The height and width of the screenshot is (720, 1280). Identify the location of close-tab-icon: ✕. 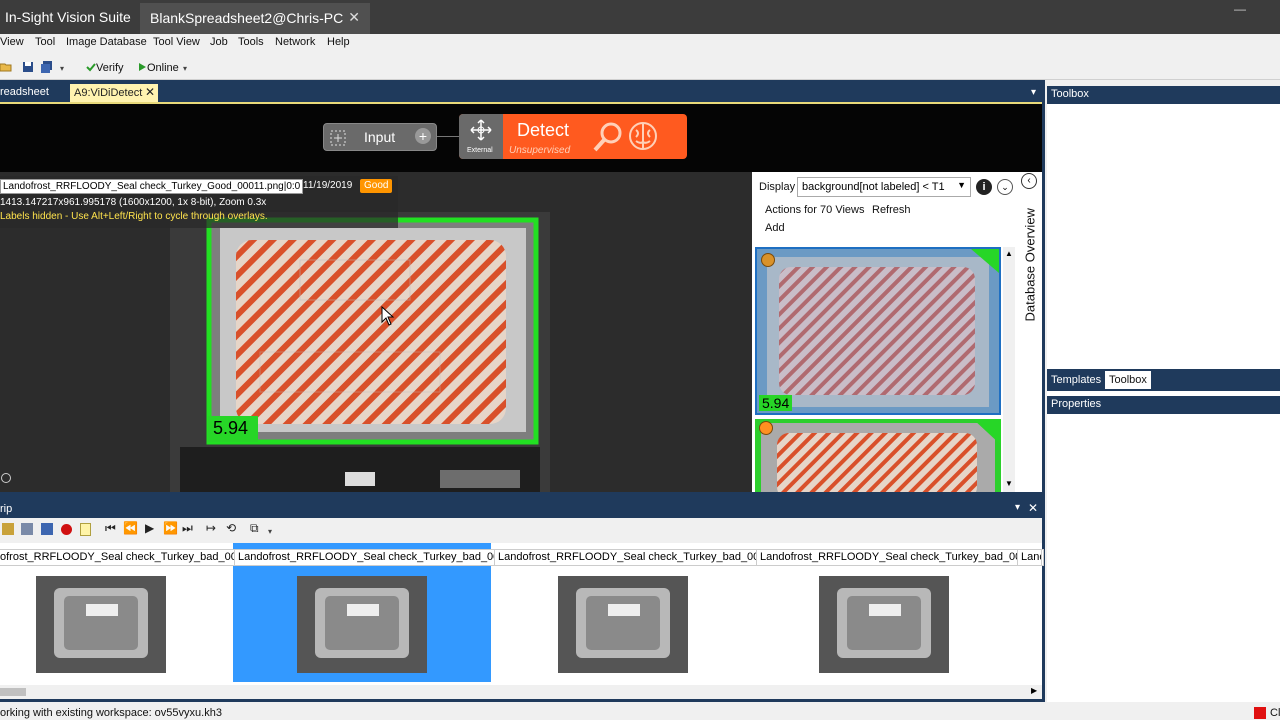
(150, 92).